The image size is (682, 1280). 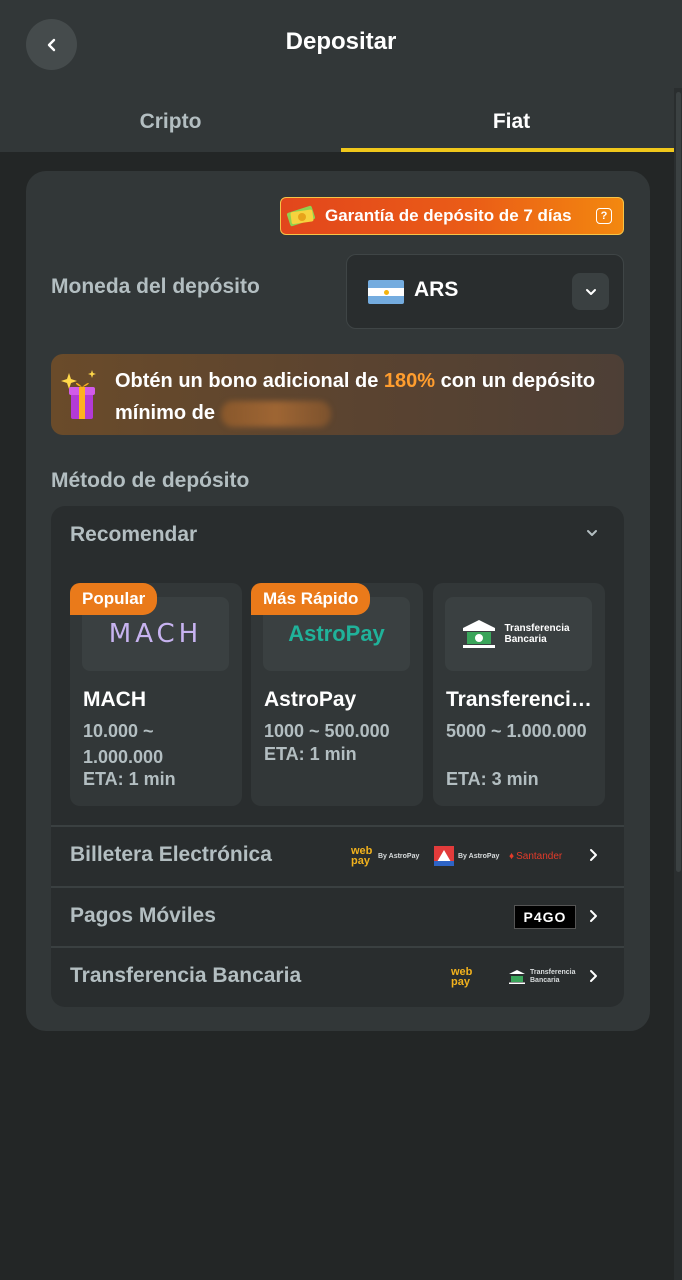 What do you see at coordinates (536, 856) in the screenshot?
I see `santander-logo: ♦ Santander` at bounding box center [536, 856].